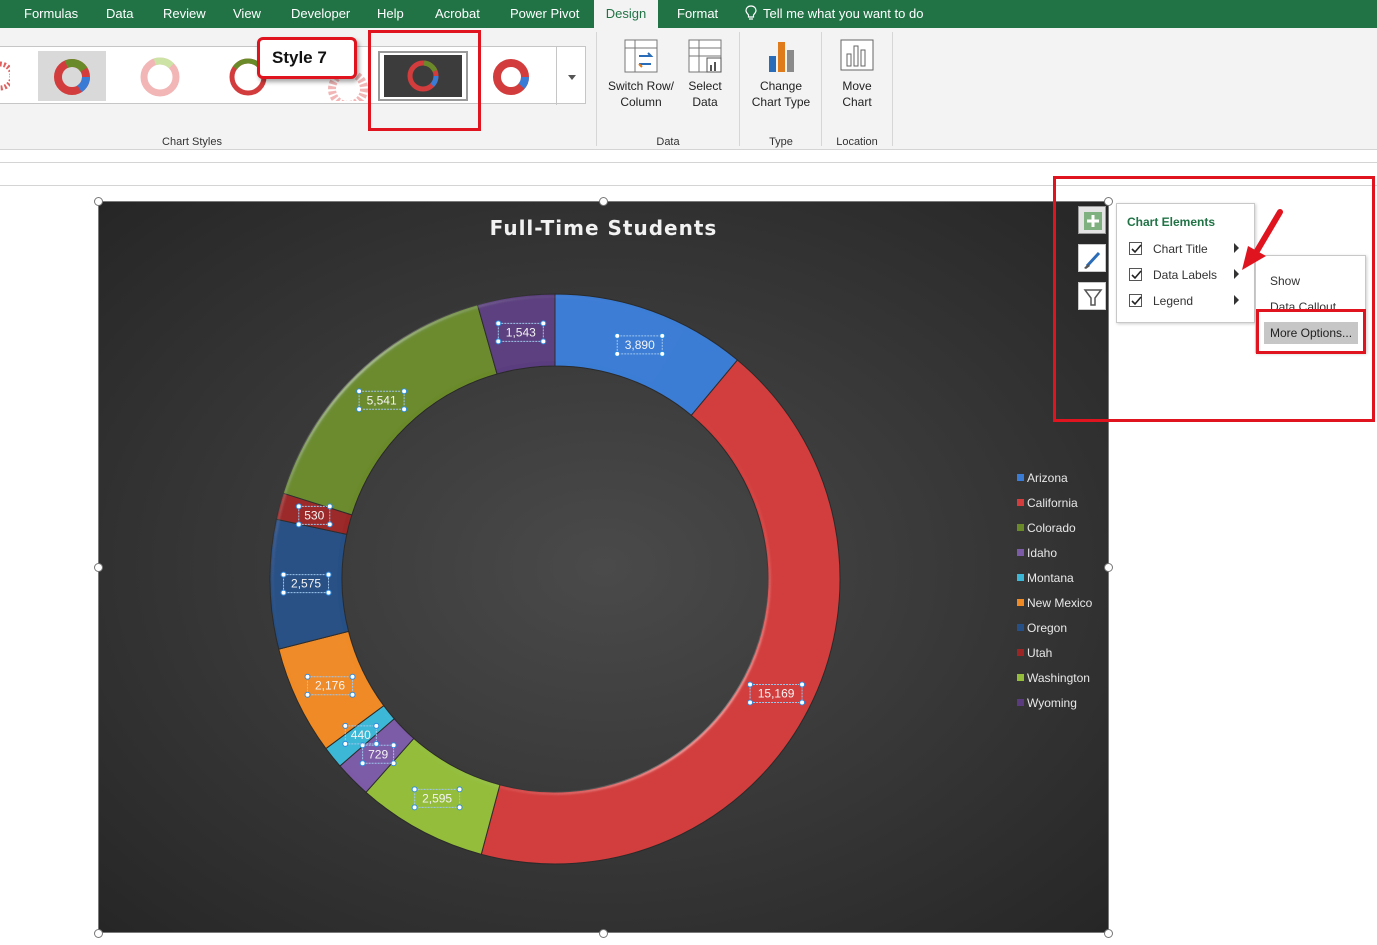  I want to click on select-data-button: Select Data, so click(705, 74).